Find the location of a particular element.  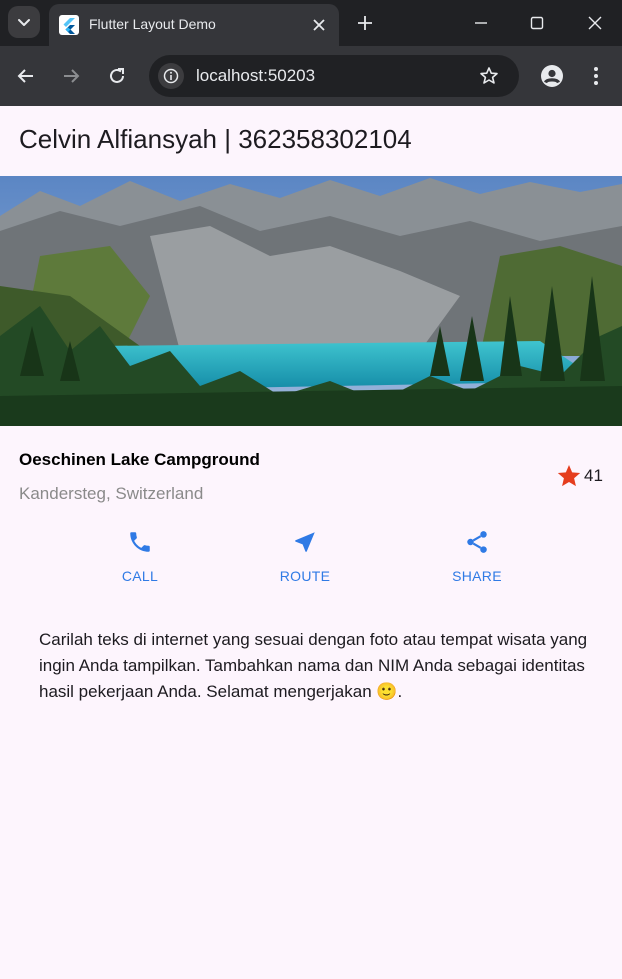

back-button is located at coordinates (26, 76).